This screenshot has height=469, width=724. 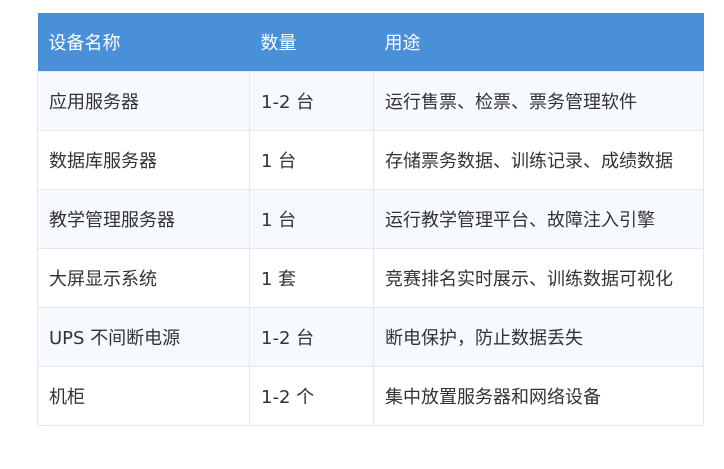 I want to click on cell-purpose: 竞赛排名实时展示、训练数据可视化, so click(x=538, y=278).